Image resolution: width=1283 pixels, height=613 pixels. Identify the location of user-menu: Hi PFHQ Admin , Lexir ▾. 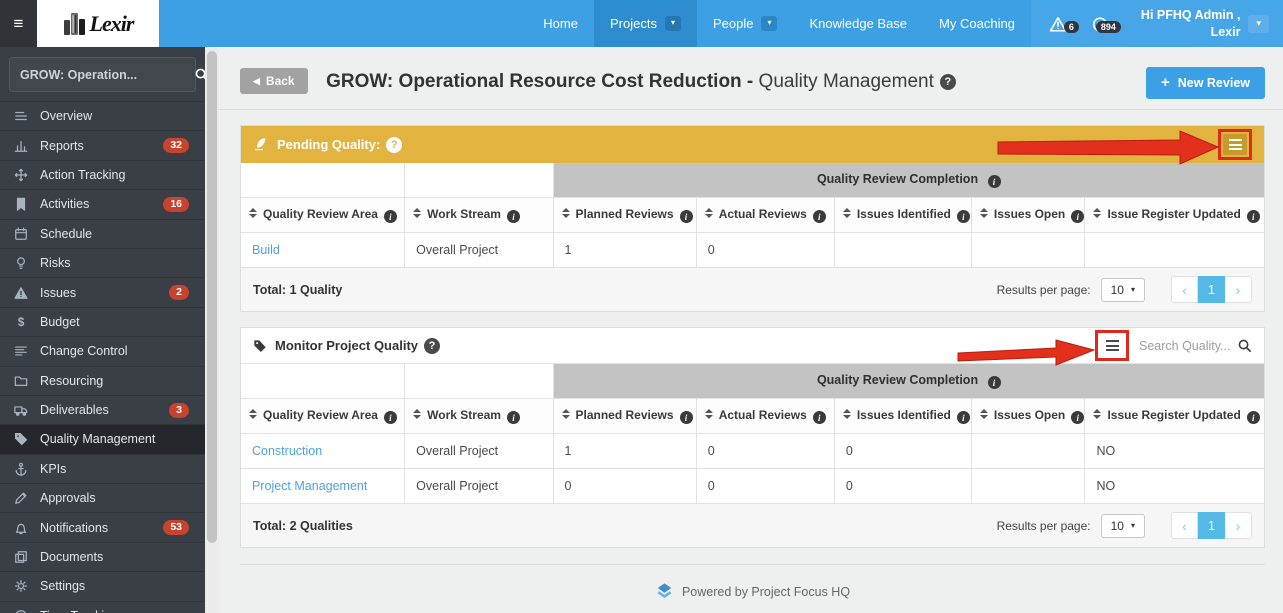
(1204, 23).